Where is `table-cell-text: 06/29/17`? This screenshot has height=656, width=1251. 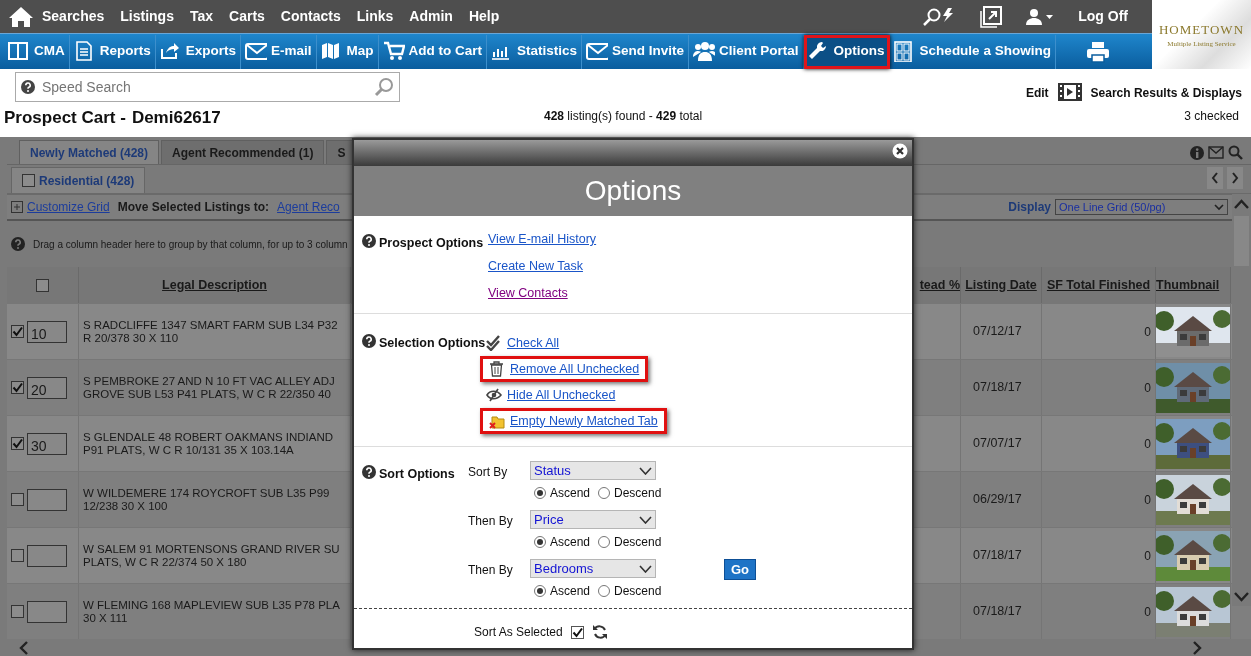
table-cell-text: 06/29/17 is located at coordinates (997, 500).